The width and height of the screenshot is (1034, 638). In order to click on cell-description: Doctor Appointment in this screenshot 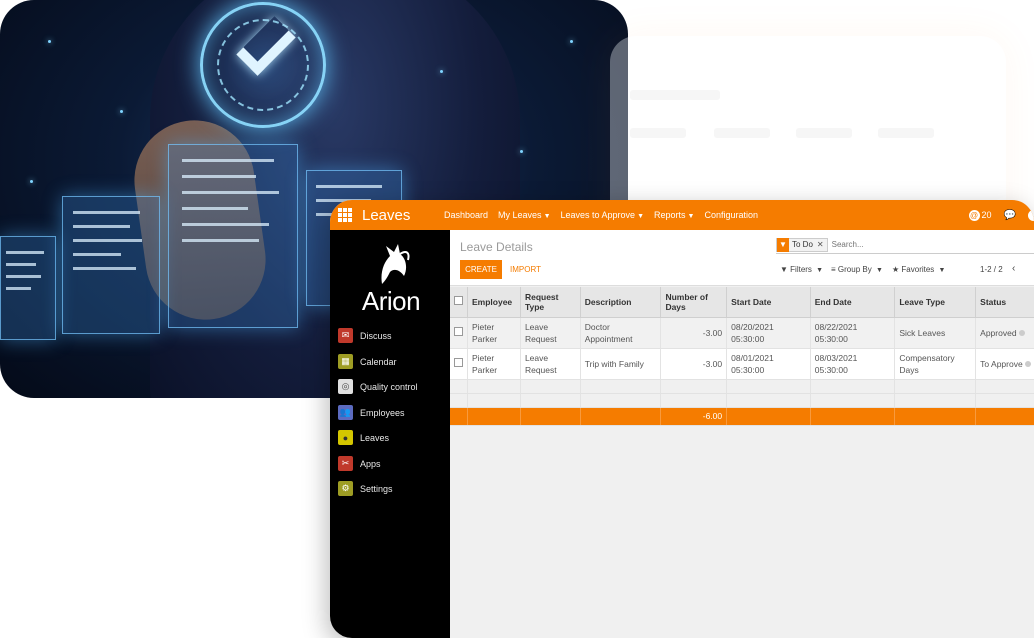, I will do `click(621, 333)`.